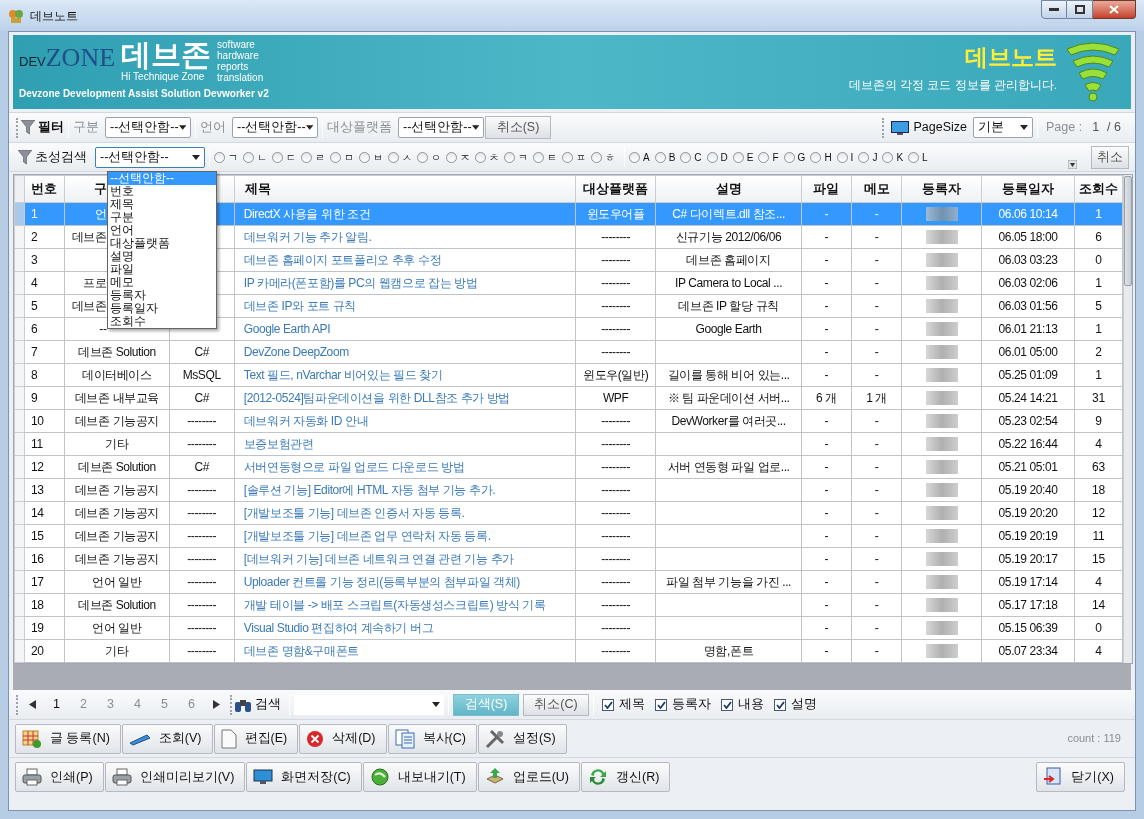 This screenshot has height=819, width=1144. I want to click on action-button: 인쇄미리보기(V), so click(175, 777).